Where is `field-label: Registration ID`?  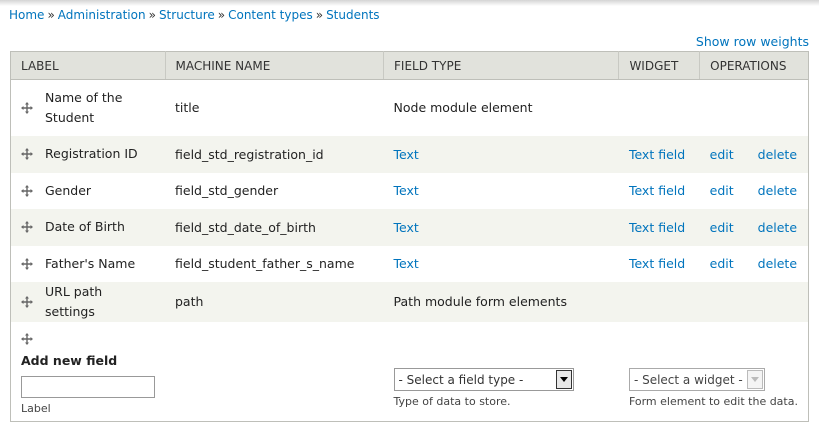 field-label: Registration ID is located at coordinates (91, 153).